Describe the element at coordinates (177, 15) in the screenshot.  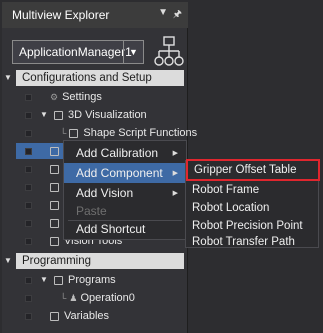
I see `pin-icon: 🖈` at that location.